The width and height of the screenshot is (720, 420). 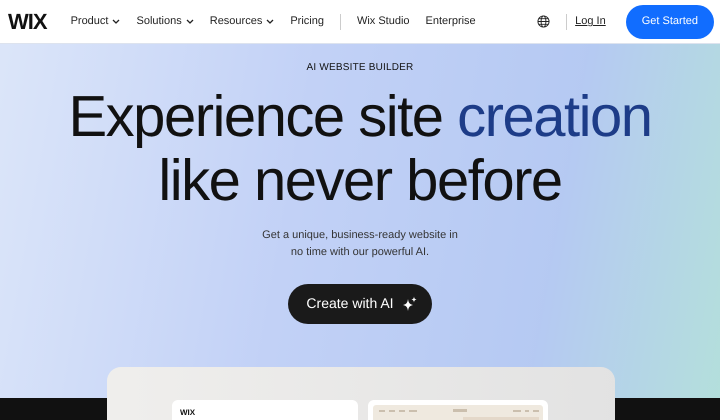 I want to click on nav-link: Wix Studio, so click(x=383, y=21).